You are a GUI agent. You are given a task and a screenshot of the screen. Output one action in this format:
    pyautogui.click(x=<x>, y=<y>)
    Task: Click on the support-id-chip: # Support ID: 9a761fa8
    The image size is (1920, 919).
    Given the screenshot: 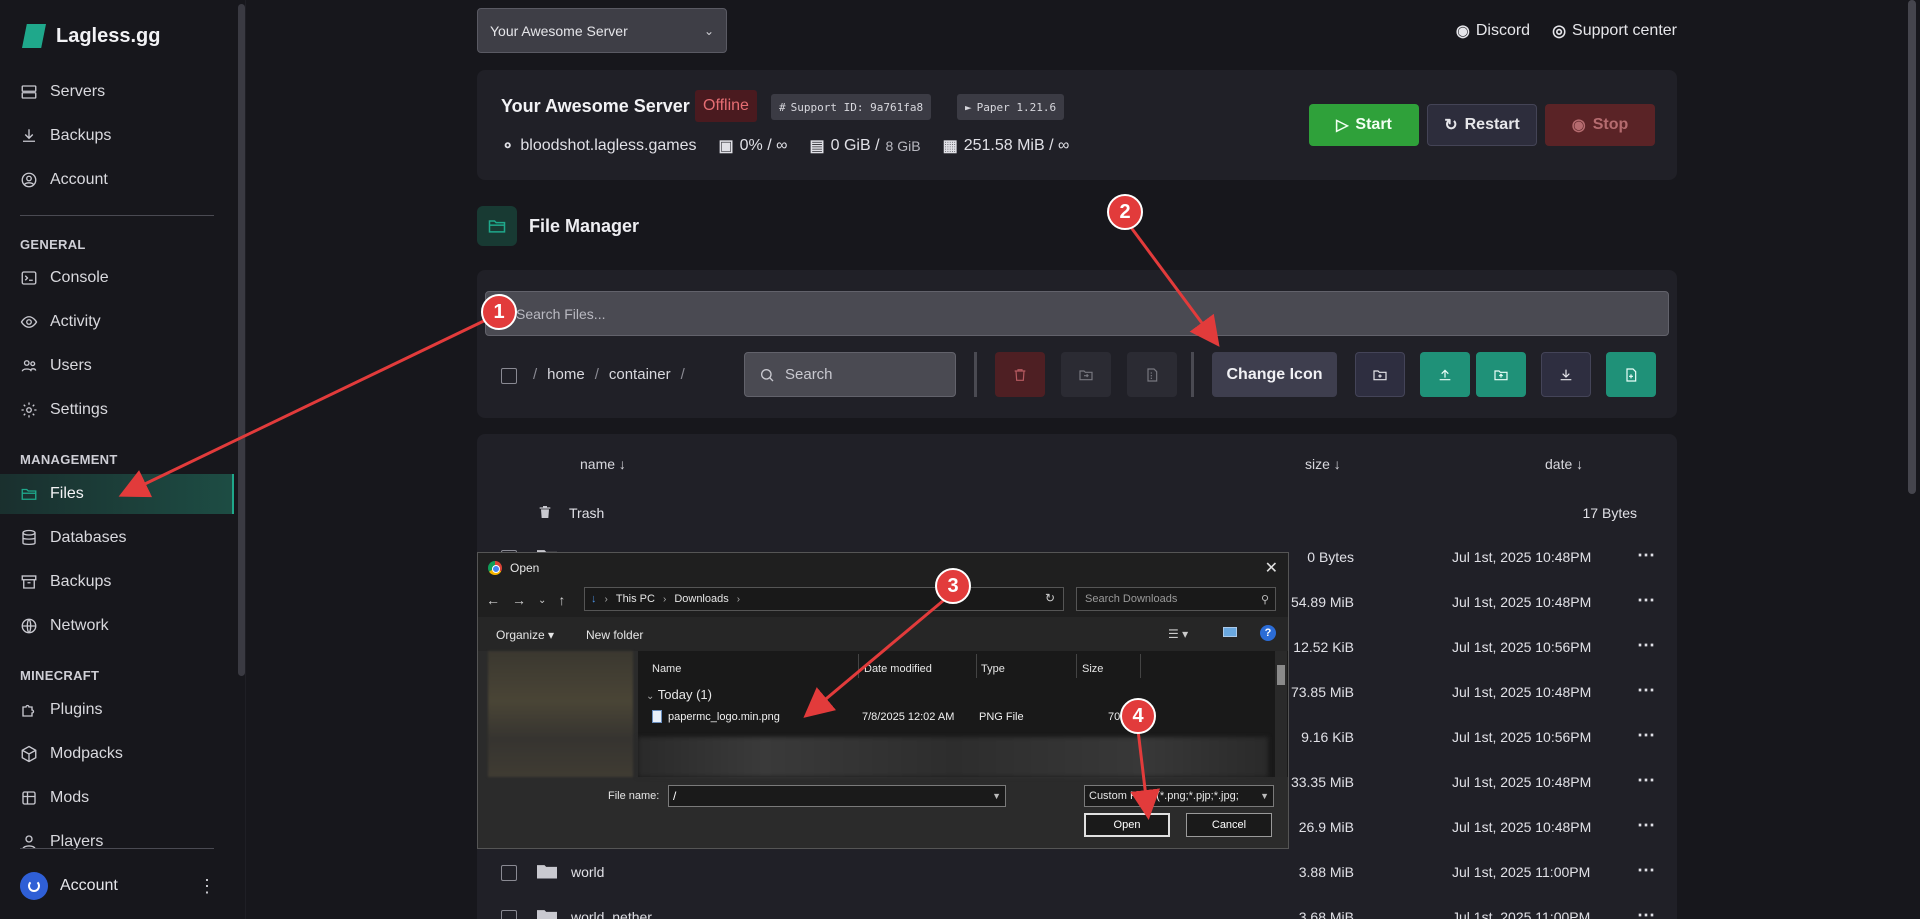 What is the action you would take?
    pyautogui.click(x=851, y=107)
    